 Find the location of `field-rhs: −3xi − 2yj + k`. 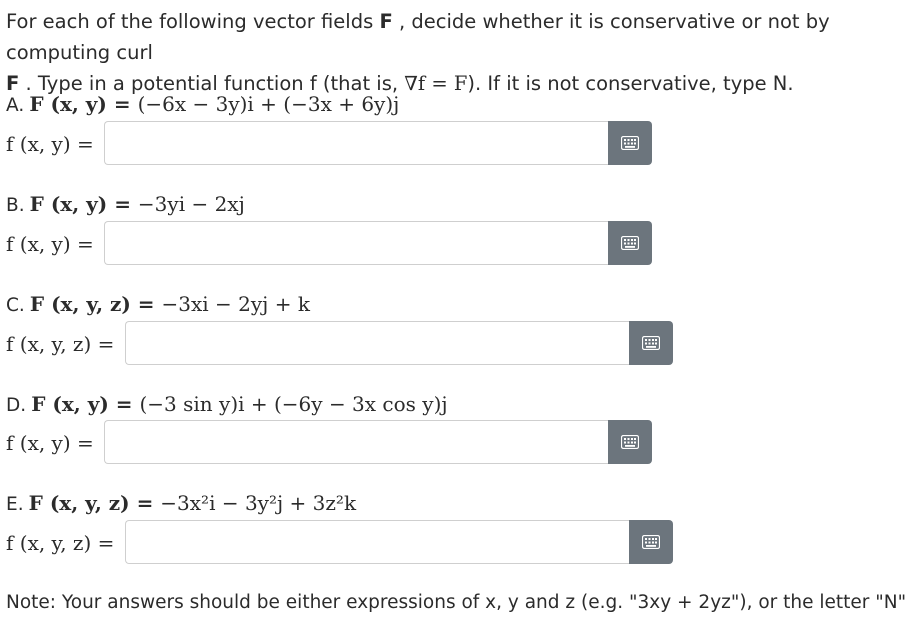

field-rhs: −3xi − 2yj + k is located at coordinates (235, 304).